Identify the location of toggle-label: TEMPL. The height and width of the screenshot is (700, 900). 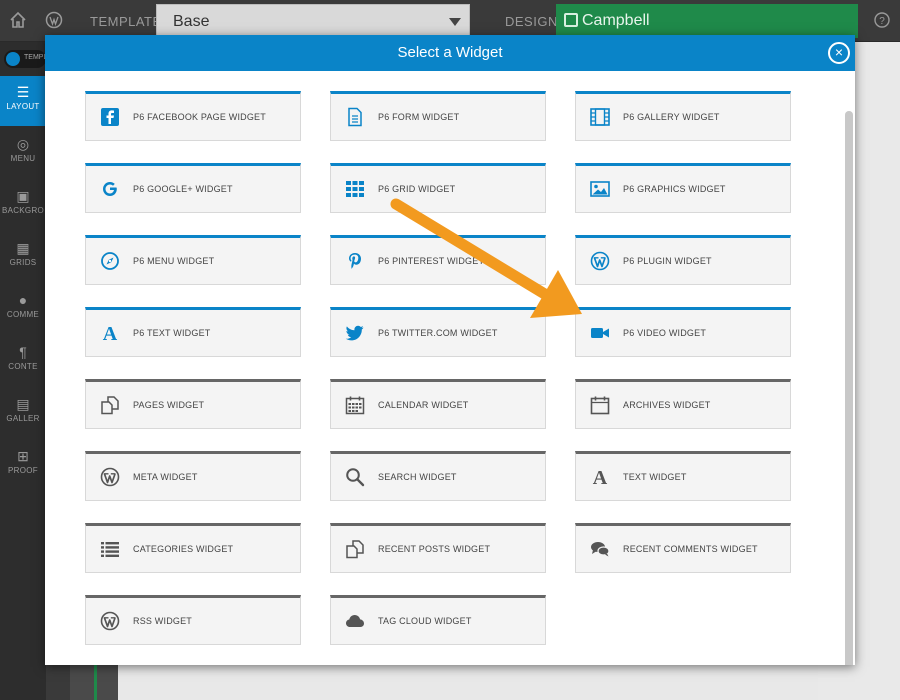
(36, 57).